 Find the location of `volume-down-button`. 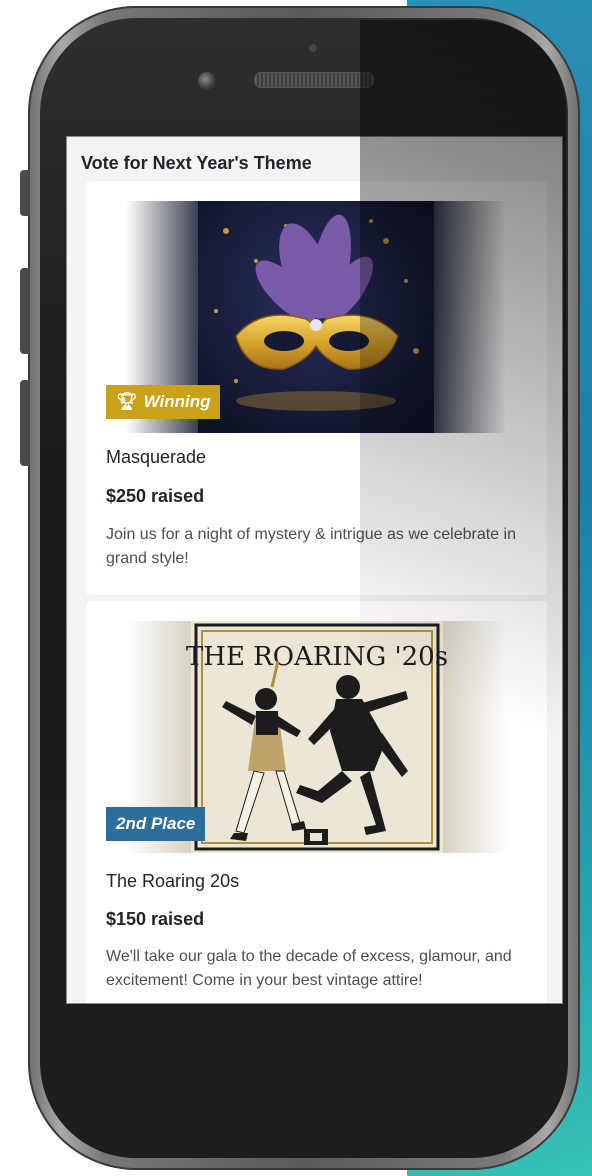

volume-down-button is located at coordinates (25, 423).